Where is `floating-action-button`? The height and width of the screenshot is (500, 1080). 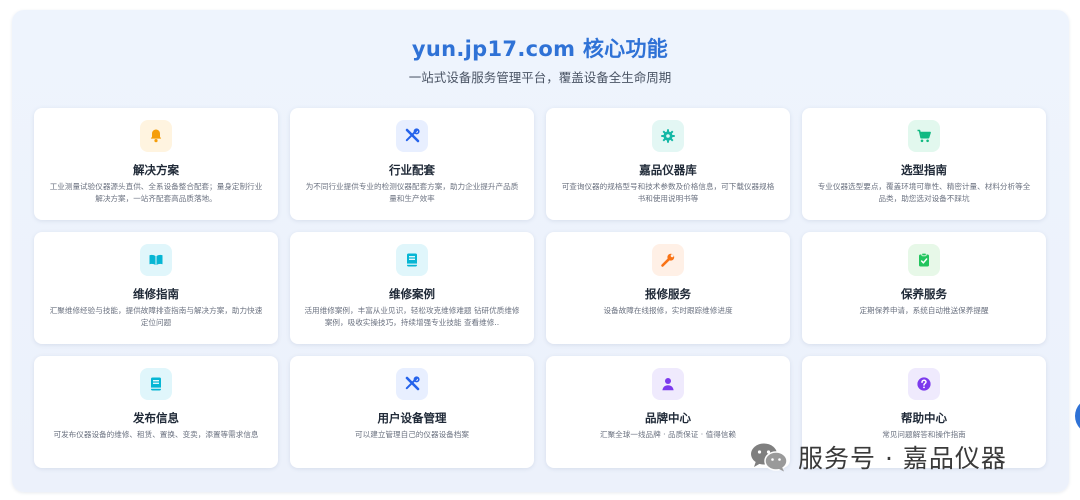 floating-action-button is located at coordinates (1077, 416).